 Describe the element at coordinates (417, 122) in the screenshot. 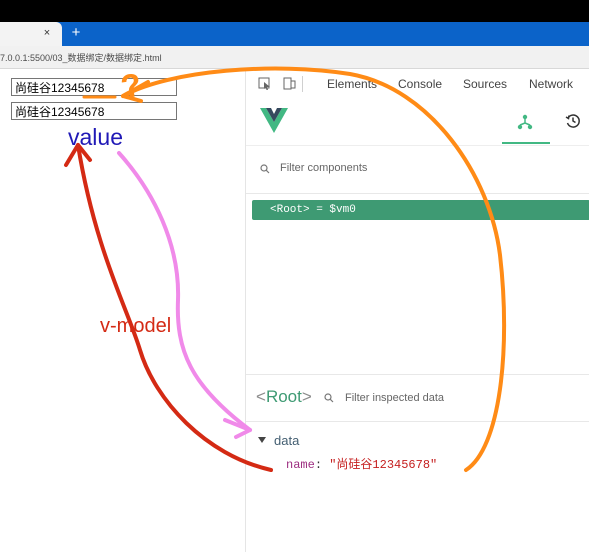

I see `vue-devtools-header` at that location.